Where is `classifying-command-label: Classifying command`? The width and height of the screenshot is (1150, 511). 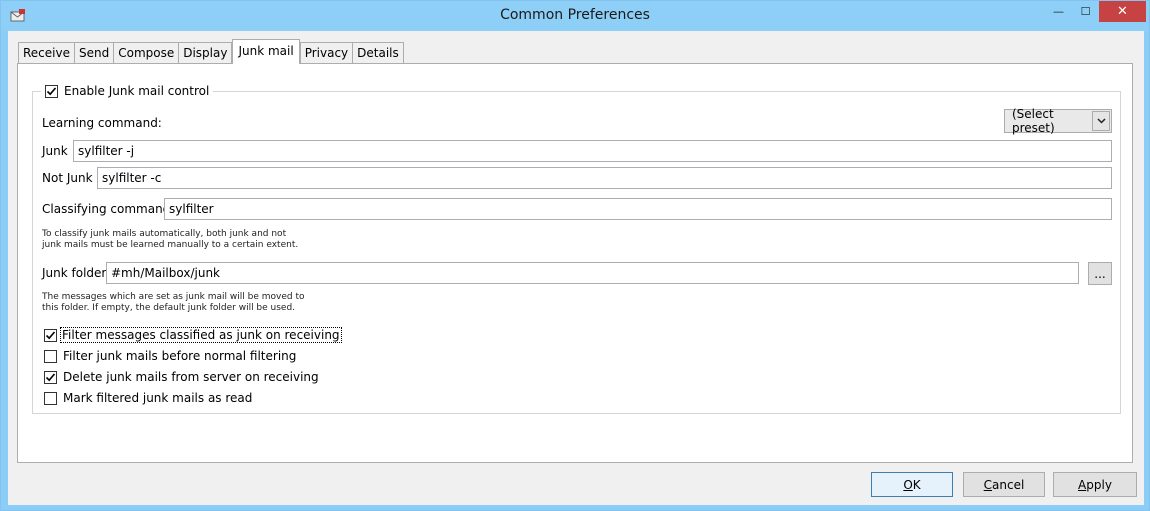 classifying-command-label: Classifying command is located at coordinates (106, 209).